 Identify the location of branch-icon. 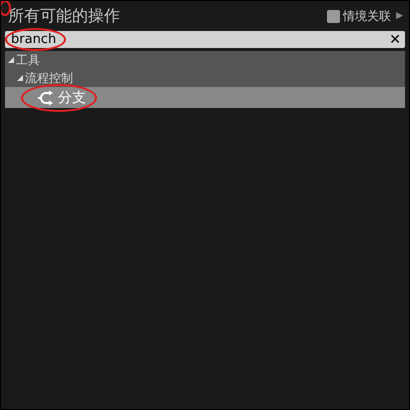
(46, 98).